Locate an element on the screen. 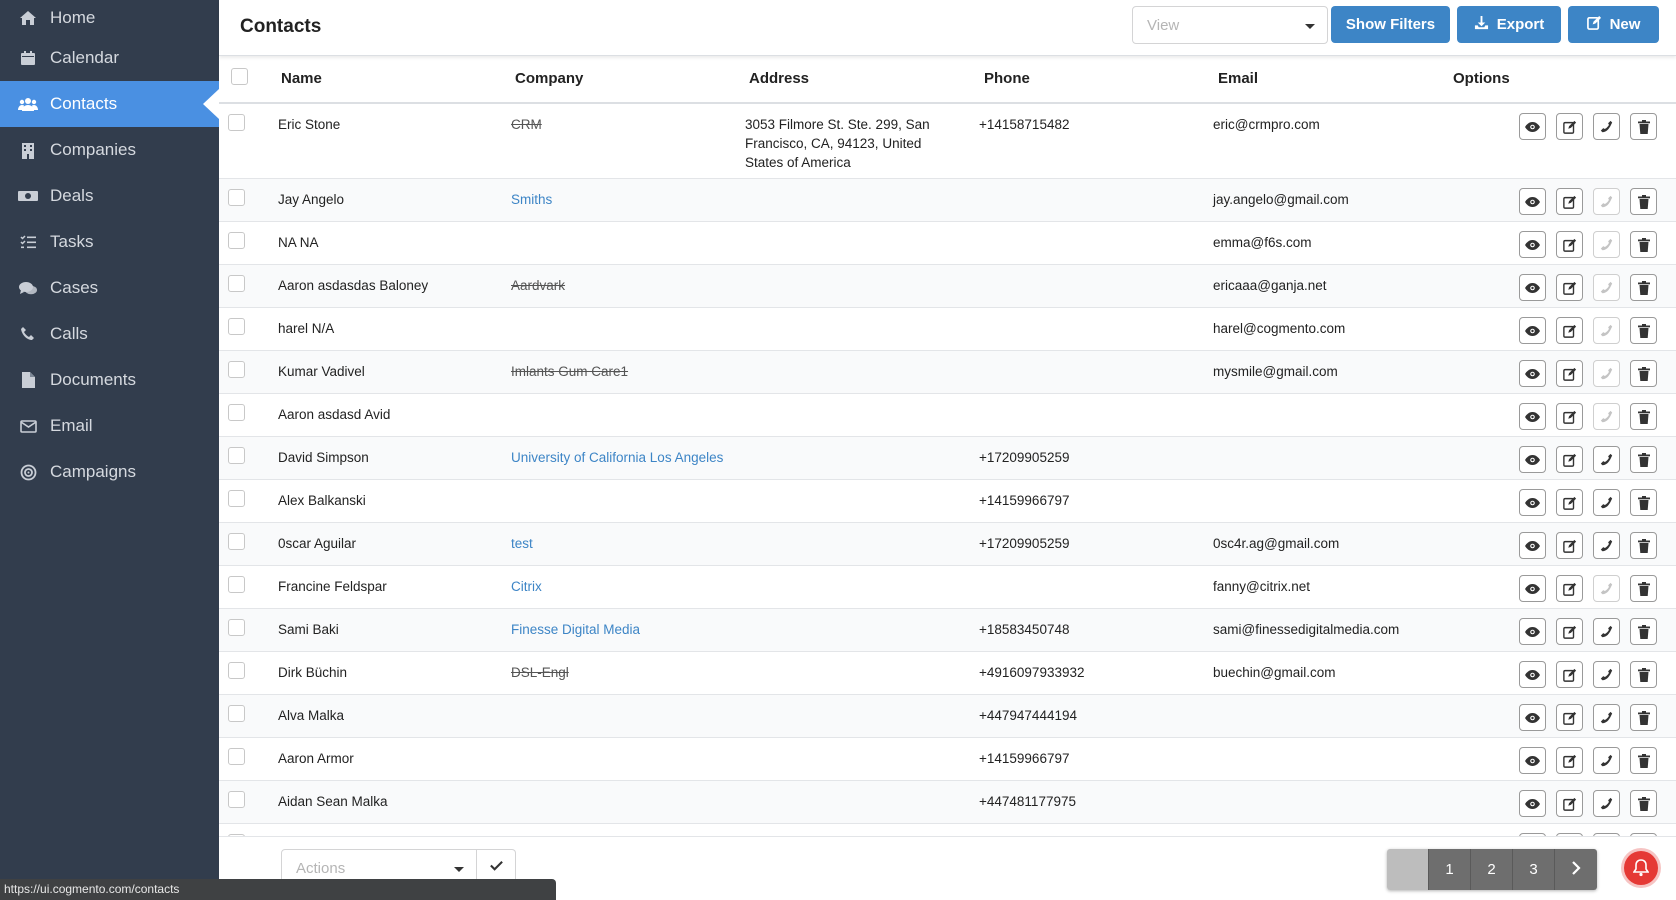 The width and height of the screenshot is (1676, 900). sidebar-item-calls: Calls is located at coordinates (109, 334).